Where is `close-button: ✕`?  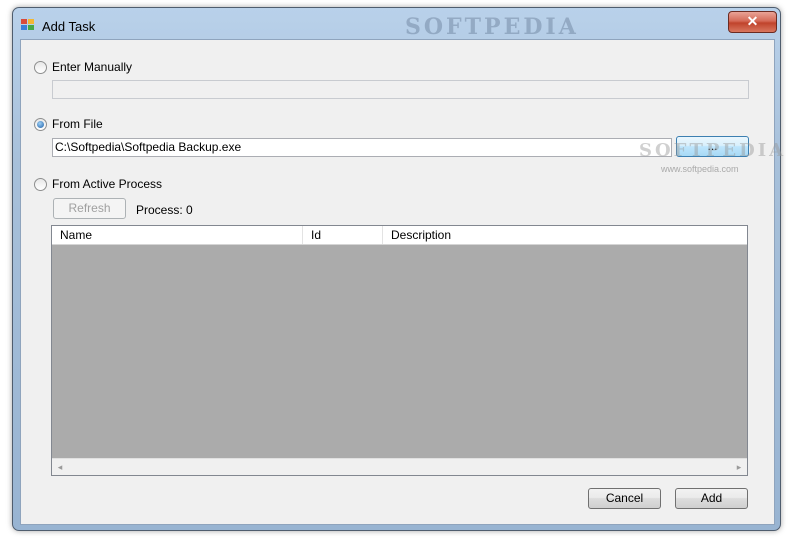 close-button: ✕ is located at coordinates (752, 22).